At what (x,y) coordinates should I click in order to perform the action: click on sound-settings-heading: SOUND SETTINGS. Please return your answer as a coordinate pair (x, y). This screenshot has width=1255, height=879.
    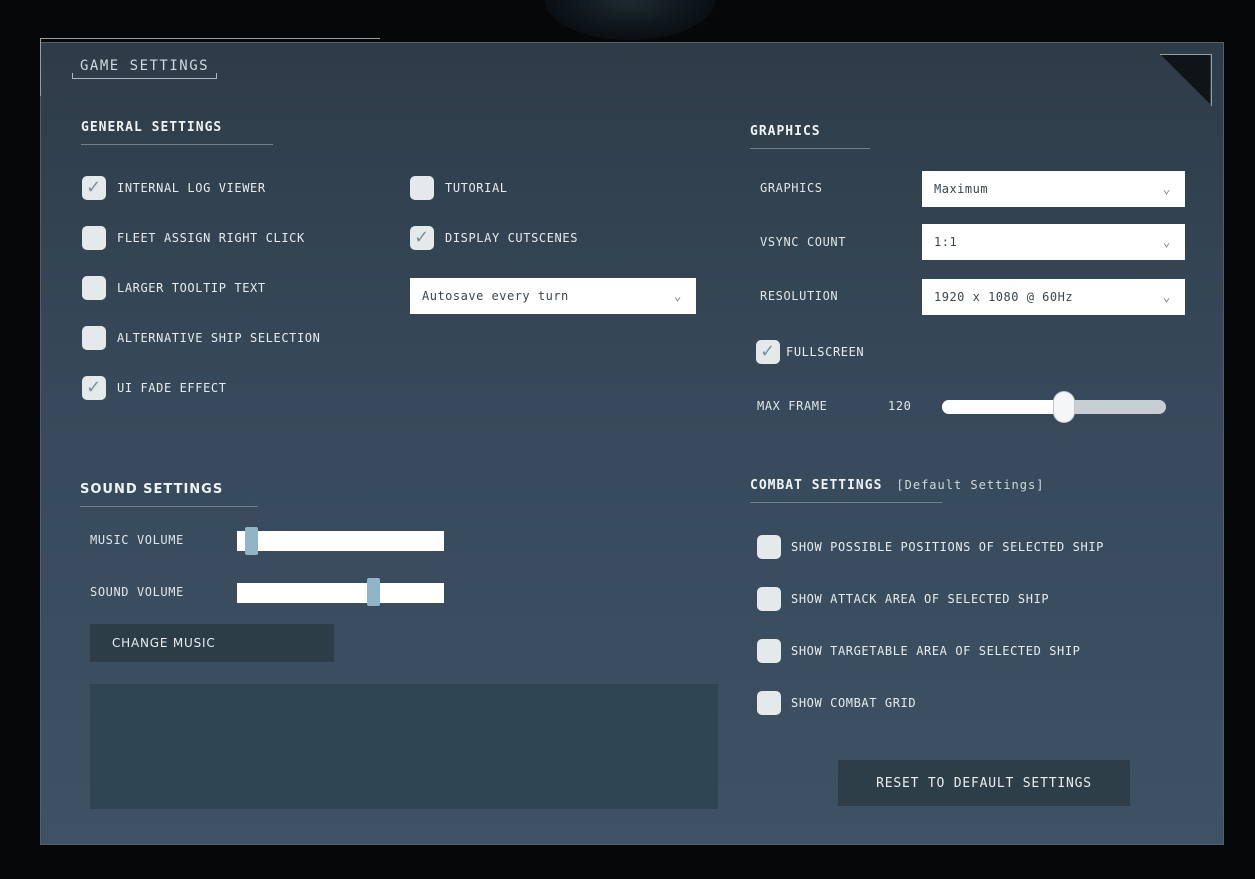
    Looking at the image, I should click on (169, 494).